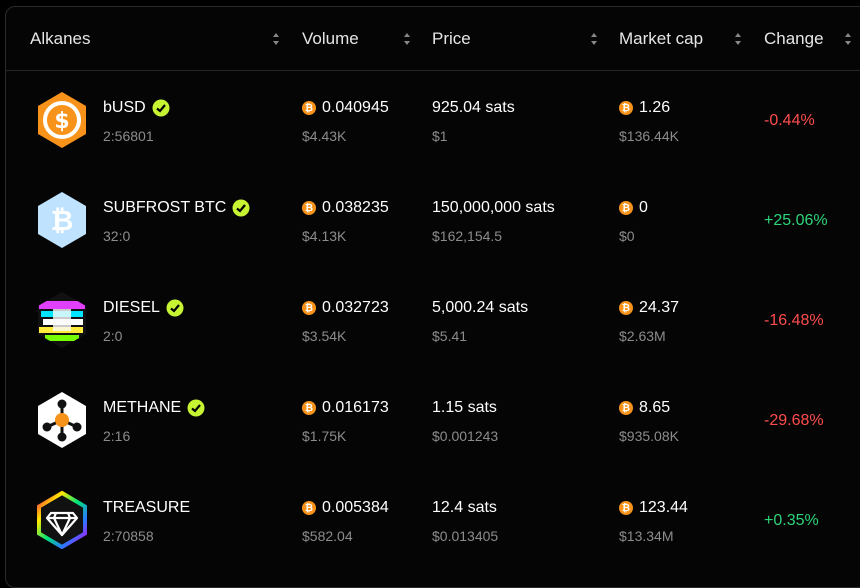 The image size is (860, 588). Describe the element at coordinates (345, 408) in the screenshot. I see `volume-value: ₿ 0.016173` at that location.